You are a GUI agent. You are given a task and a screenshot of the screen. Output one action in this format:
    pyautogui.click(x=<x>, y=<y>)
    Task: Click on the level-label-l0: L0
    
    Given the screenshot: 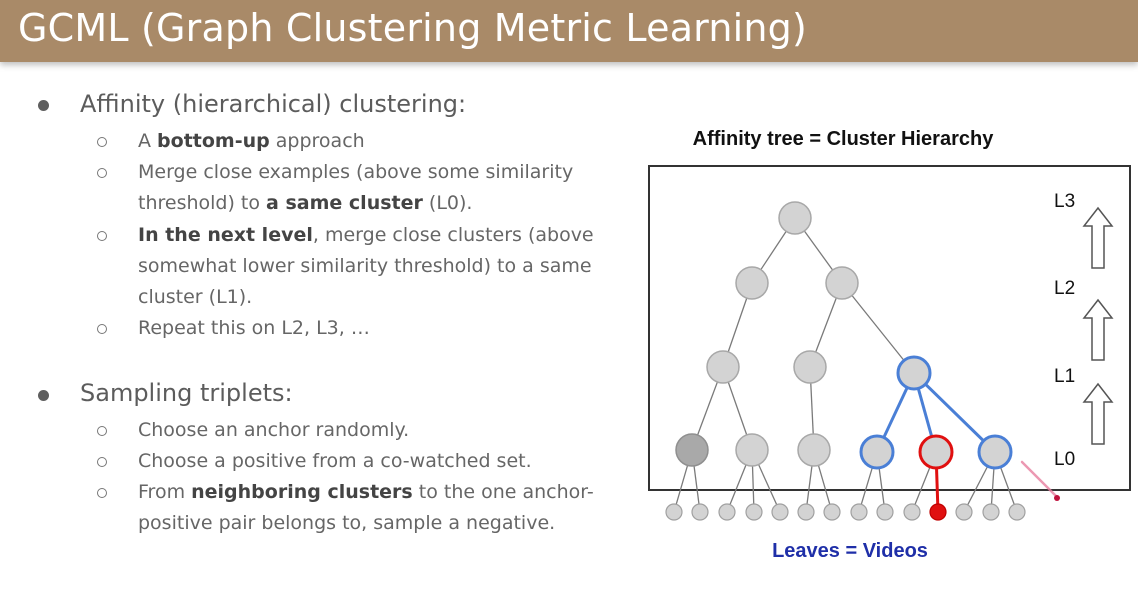 What is the action you would take?
    pyautogui.click(x=1065, y=459)
    